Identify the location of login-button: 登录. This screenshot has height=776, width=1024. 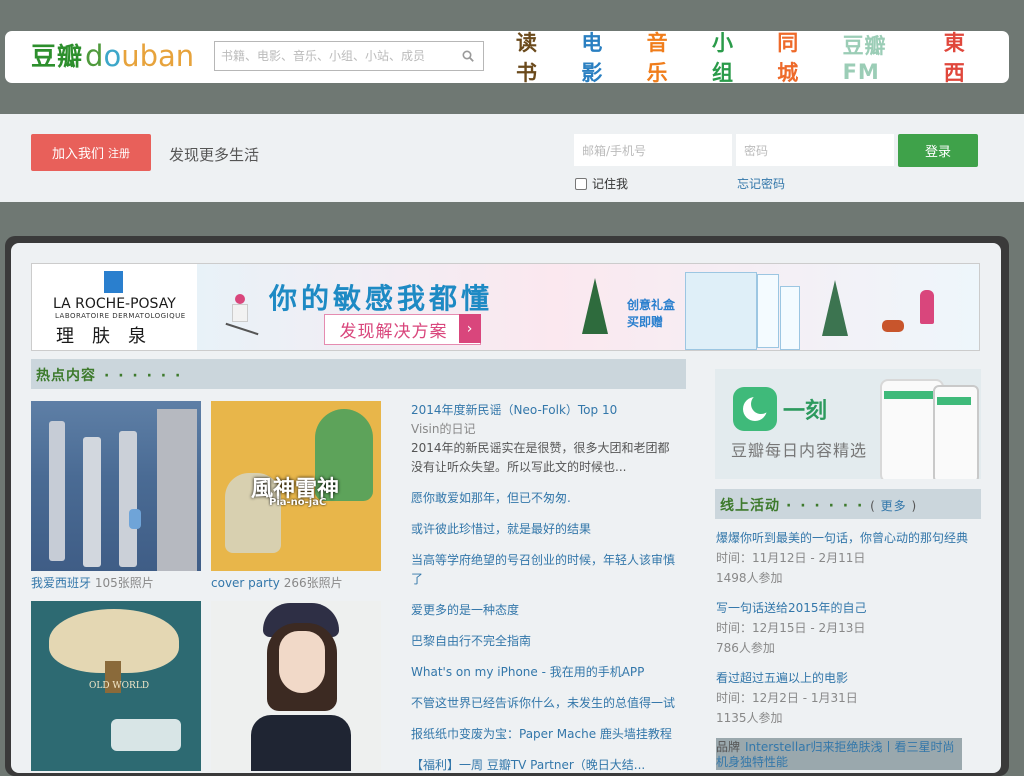
(938, 150).